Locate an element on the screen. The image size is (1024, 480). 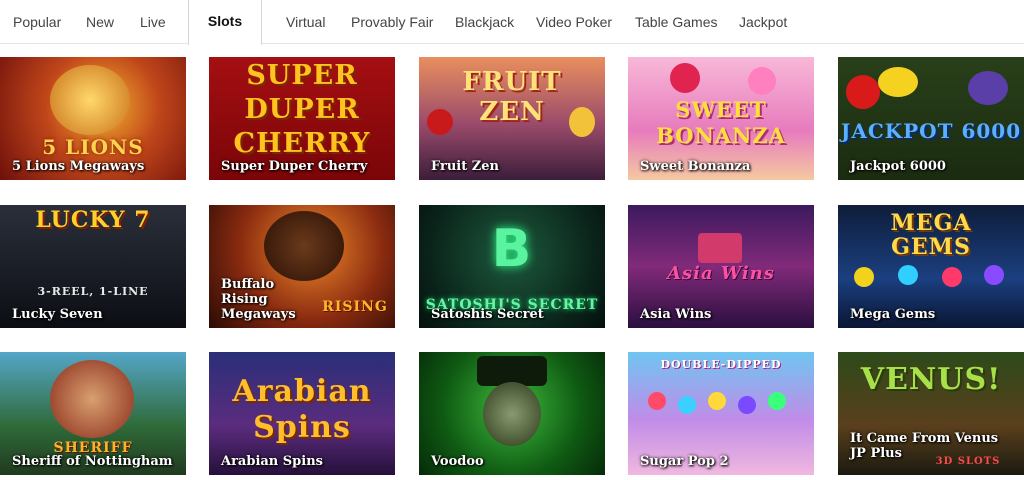
ship-icon is located at coordinates (720, 248).